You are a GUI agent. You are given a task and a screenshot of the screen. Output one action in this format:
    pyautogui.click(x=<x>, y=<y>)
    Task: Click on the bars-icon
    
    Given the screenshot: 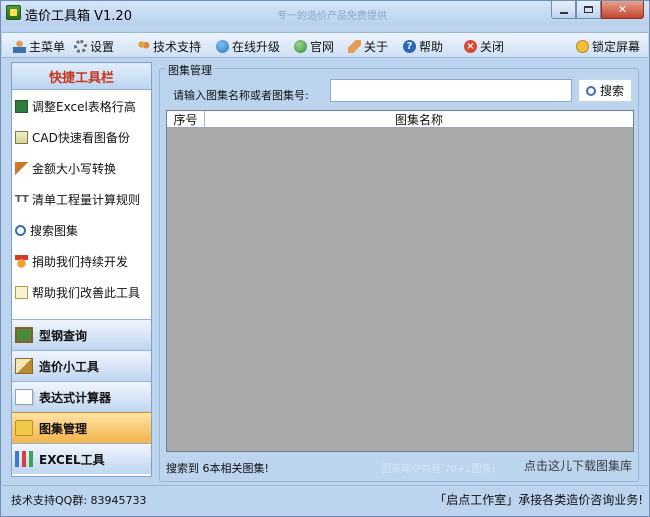 What is the action you would take?
    pyautogui.click(x=24, y=459)
    